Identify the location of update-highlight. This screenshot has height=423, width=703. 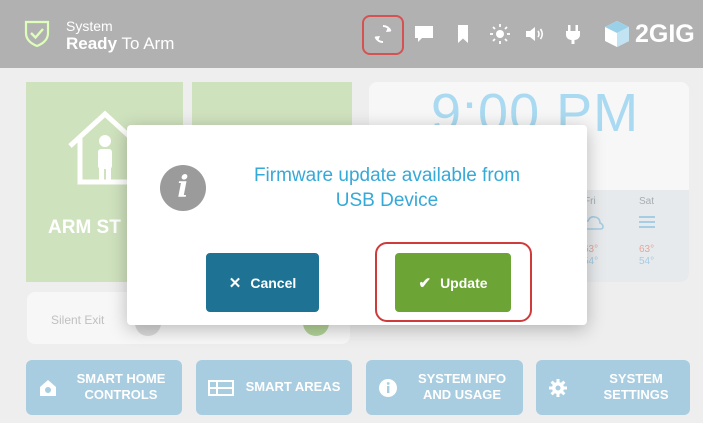
(453, 282).